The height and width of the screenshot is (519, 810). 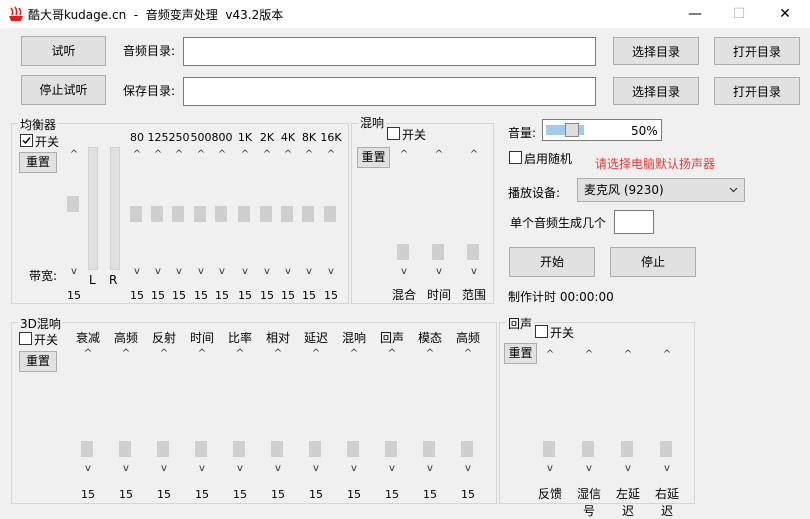 What do you see at coordinates (40, 323) in the screenshot?
I see `reverb3d-title: 3D混响` at bounding box center [40, 323].